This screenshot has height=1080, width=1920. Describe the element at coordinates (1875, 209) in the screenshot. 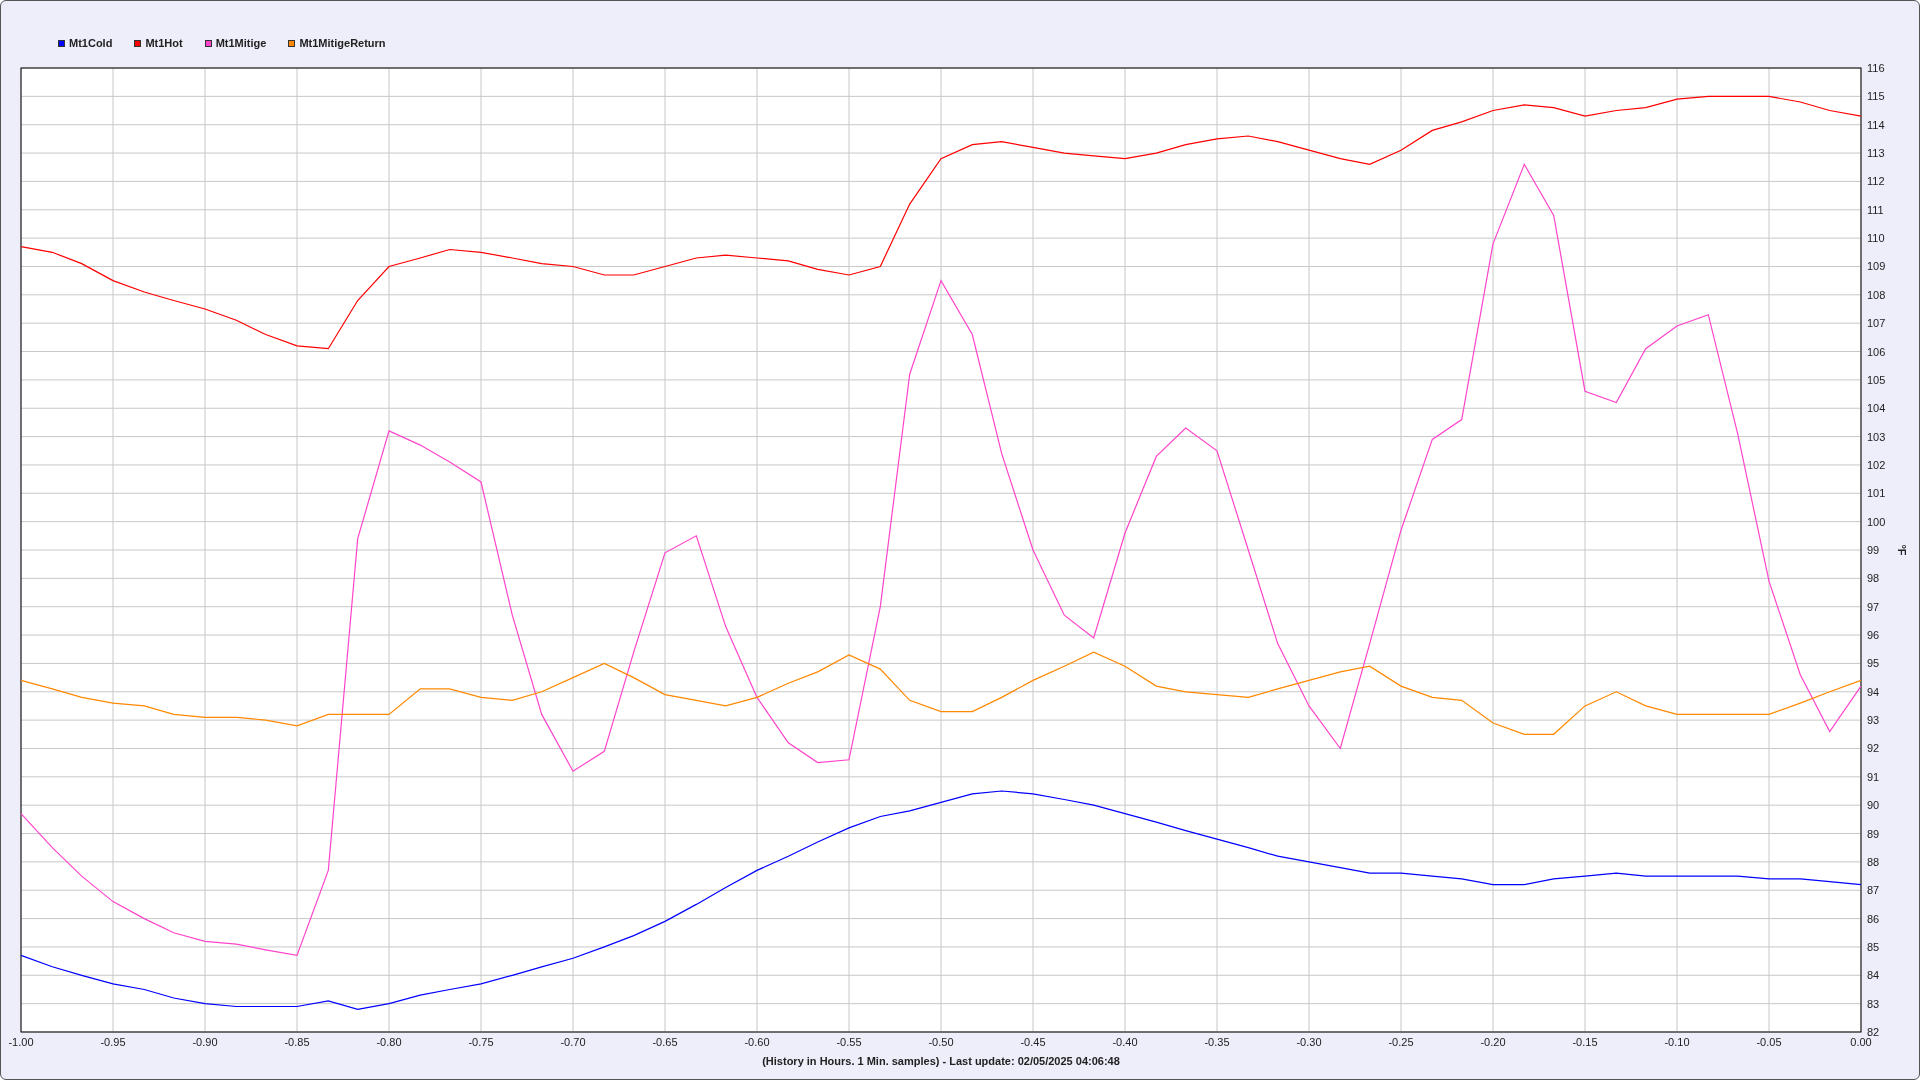

I see `y-tick-label: 111` at that location.